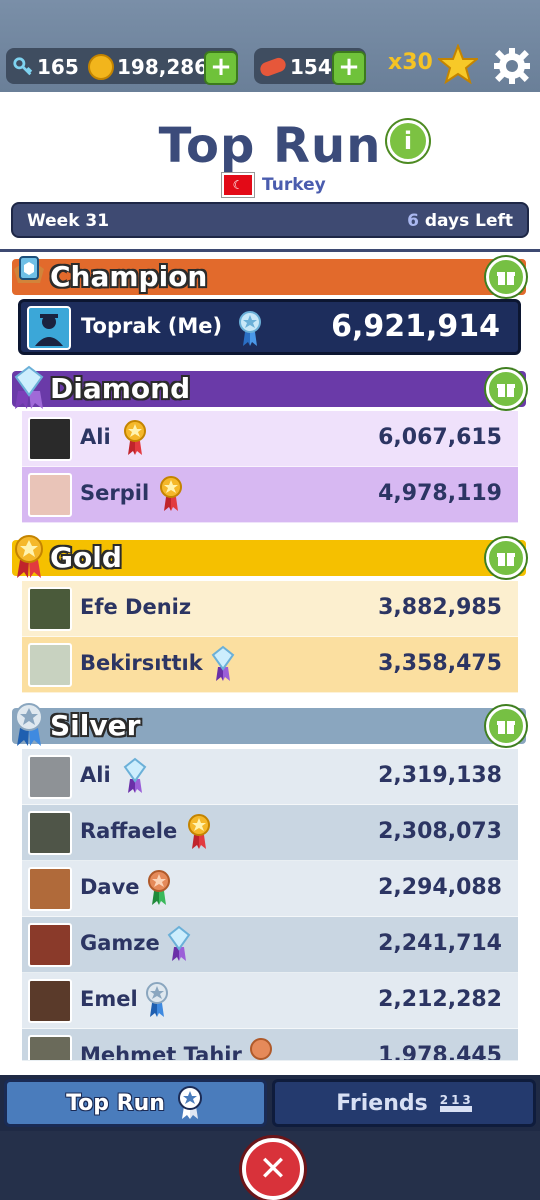 This screenshot has width=540, height=1200. I want to click on coins-count: 198,286, so click(163, 67).